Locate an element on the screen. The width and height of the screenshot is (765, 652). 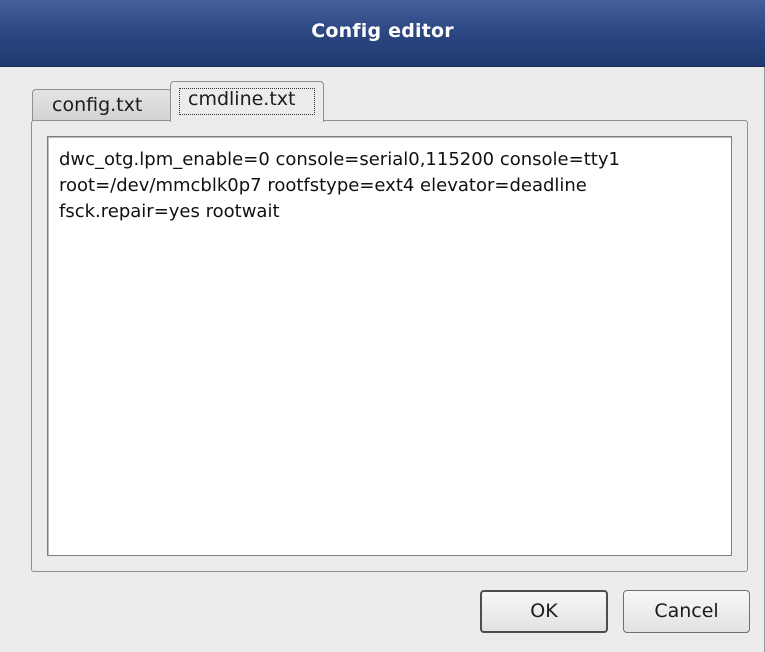
tab-config-txt: config.txt is located at coordinates (102, 105).